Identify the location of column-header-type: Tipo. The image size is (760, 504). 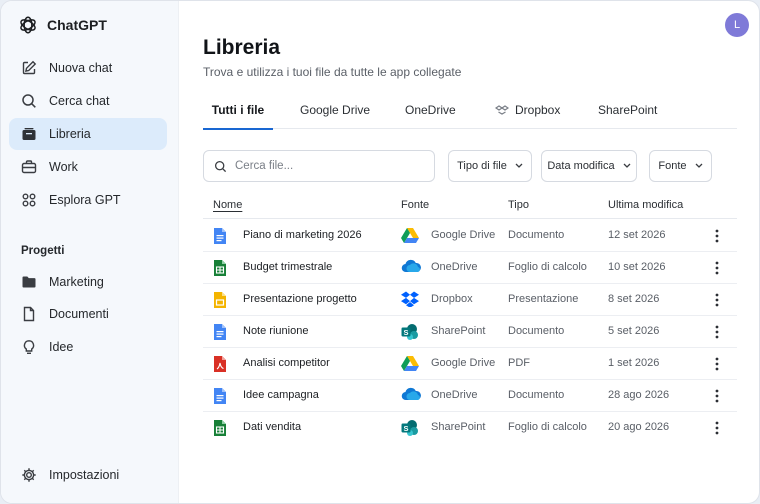
(518, 205).